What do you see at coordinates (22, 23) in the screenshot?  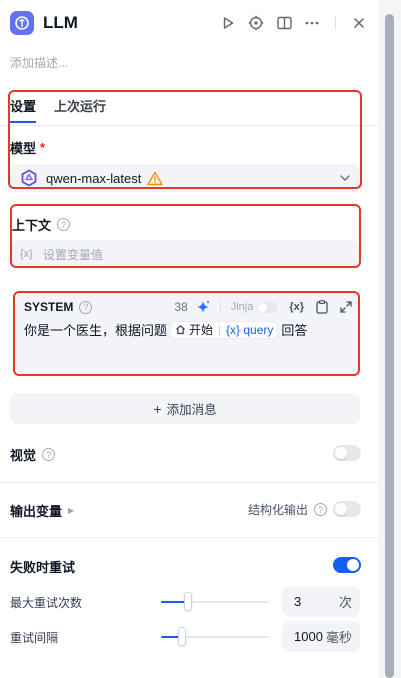 I see `llm-node-icon` at bounding box center [22, 23].